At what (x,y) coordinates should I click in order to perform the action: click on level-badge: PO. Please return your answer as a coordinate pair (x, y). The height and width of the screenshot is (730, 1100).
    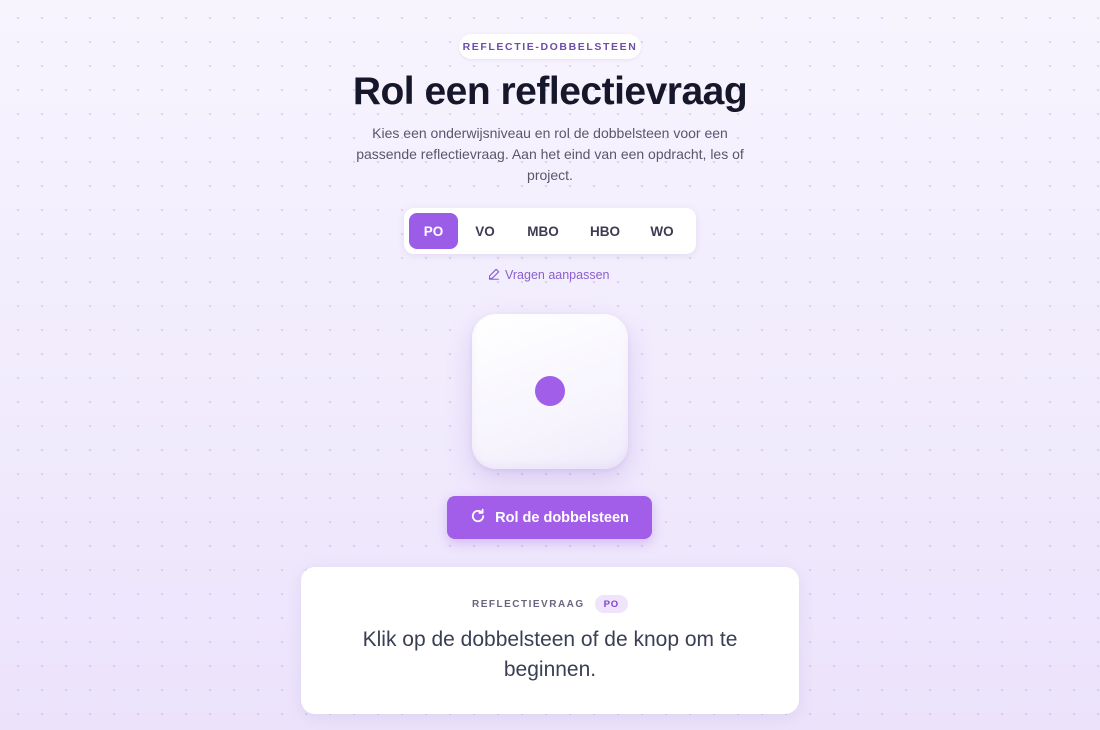
    Looking at the image, I should click on (611, 604).